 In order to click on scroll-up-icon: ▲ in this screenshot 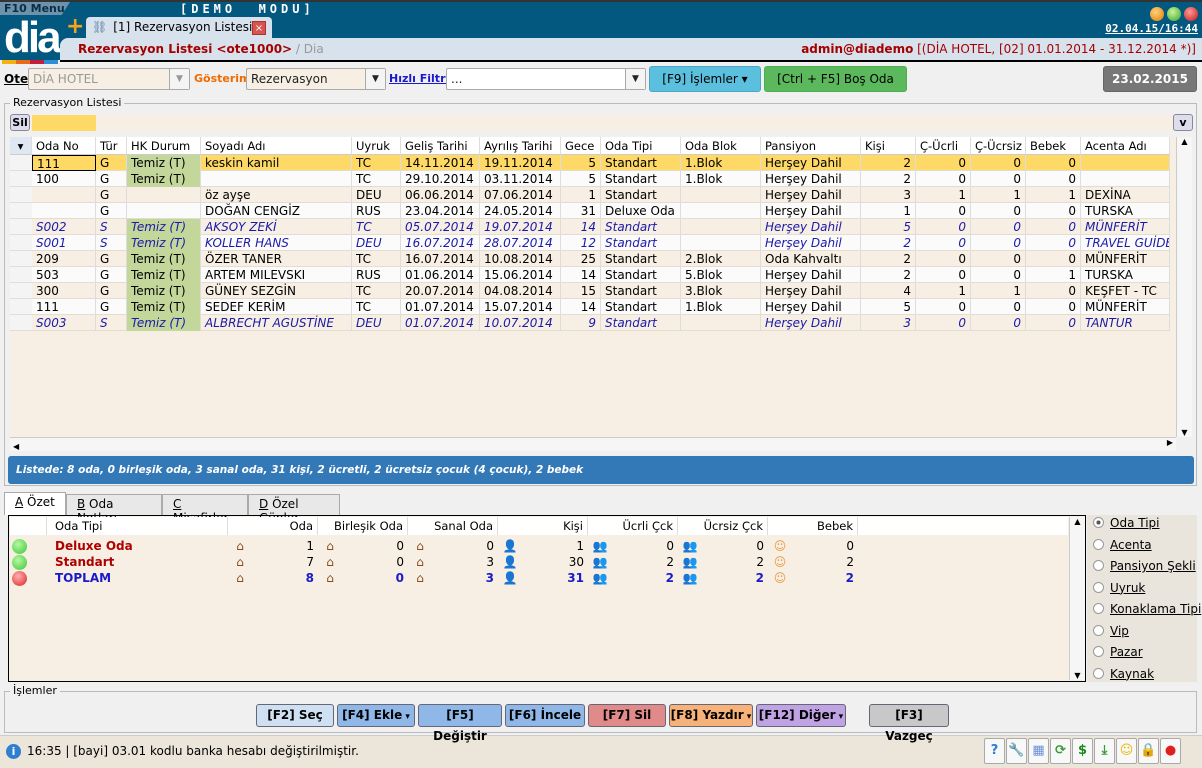, I will do `click(1184, 141)`.